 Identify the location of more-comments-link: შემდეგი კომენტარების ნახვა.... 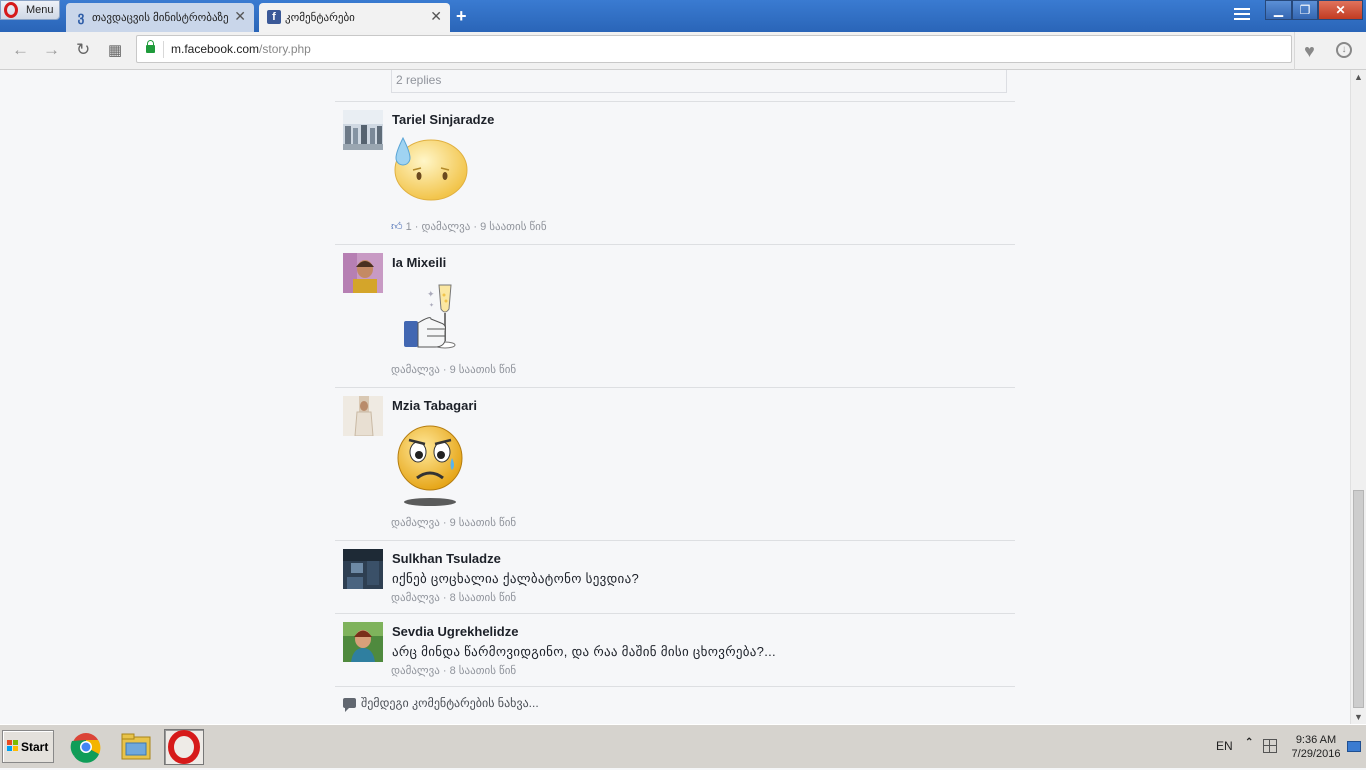
(441, 704).